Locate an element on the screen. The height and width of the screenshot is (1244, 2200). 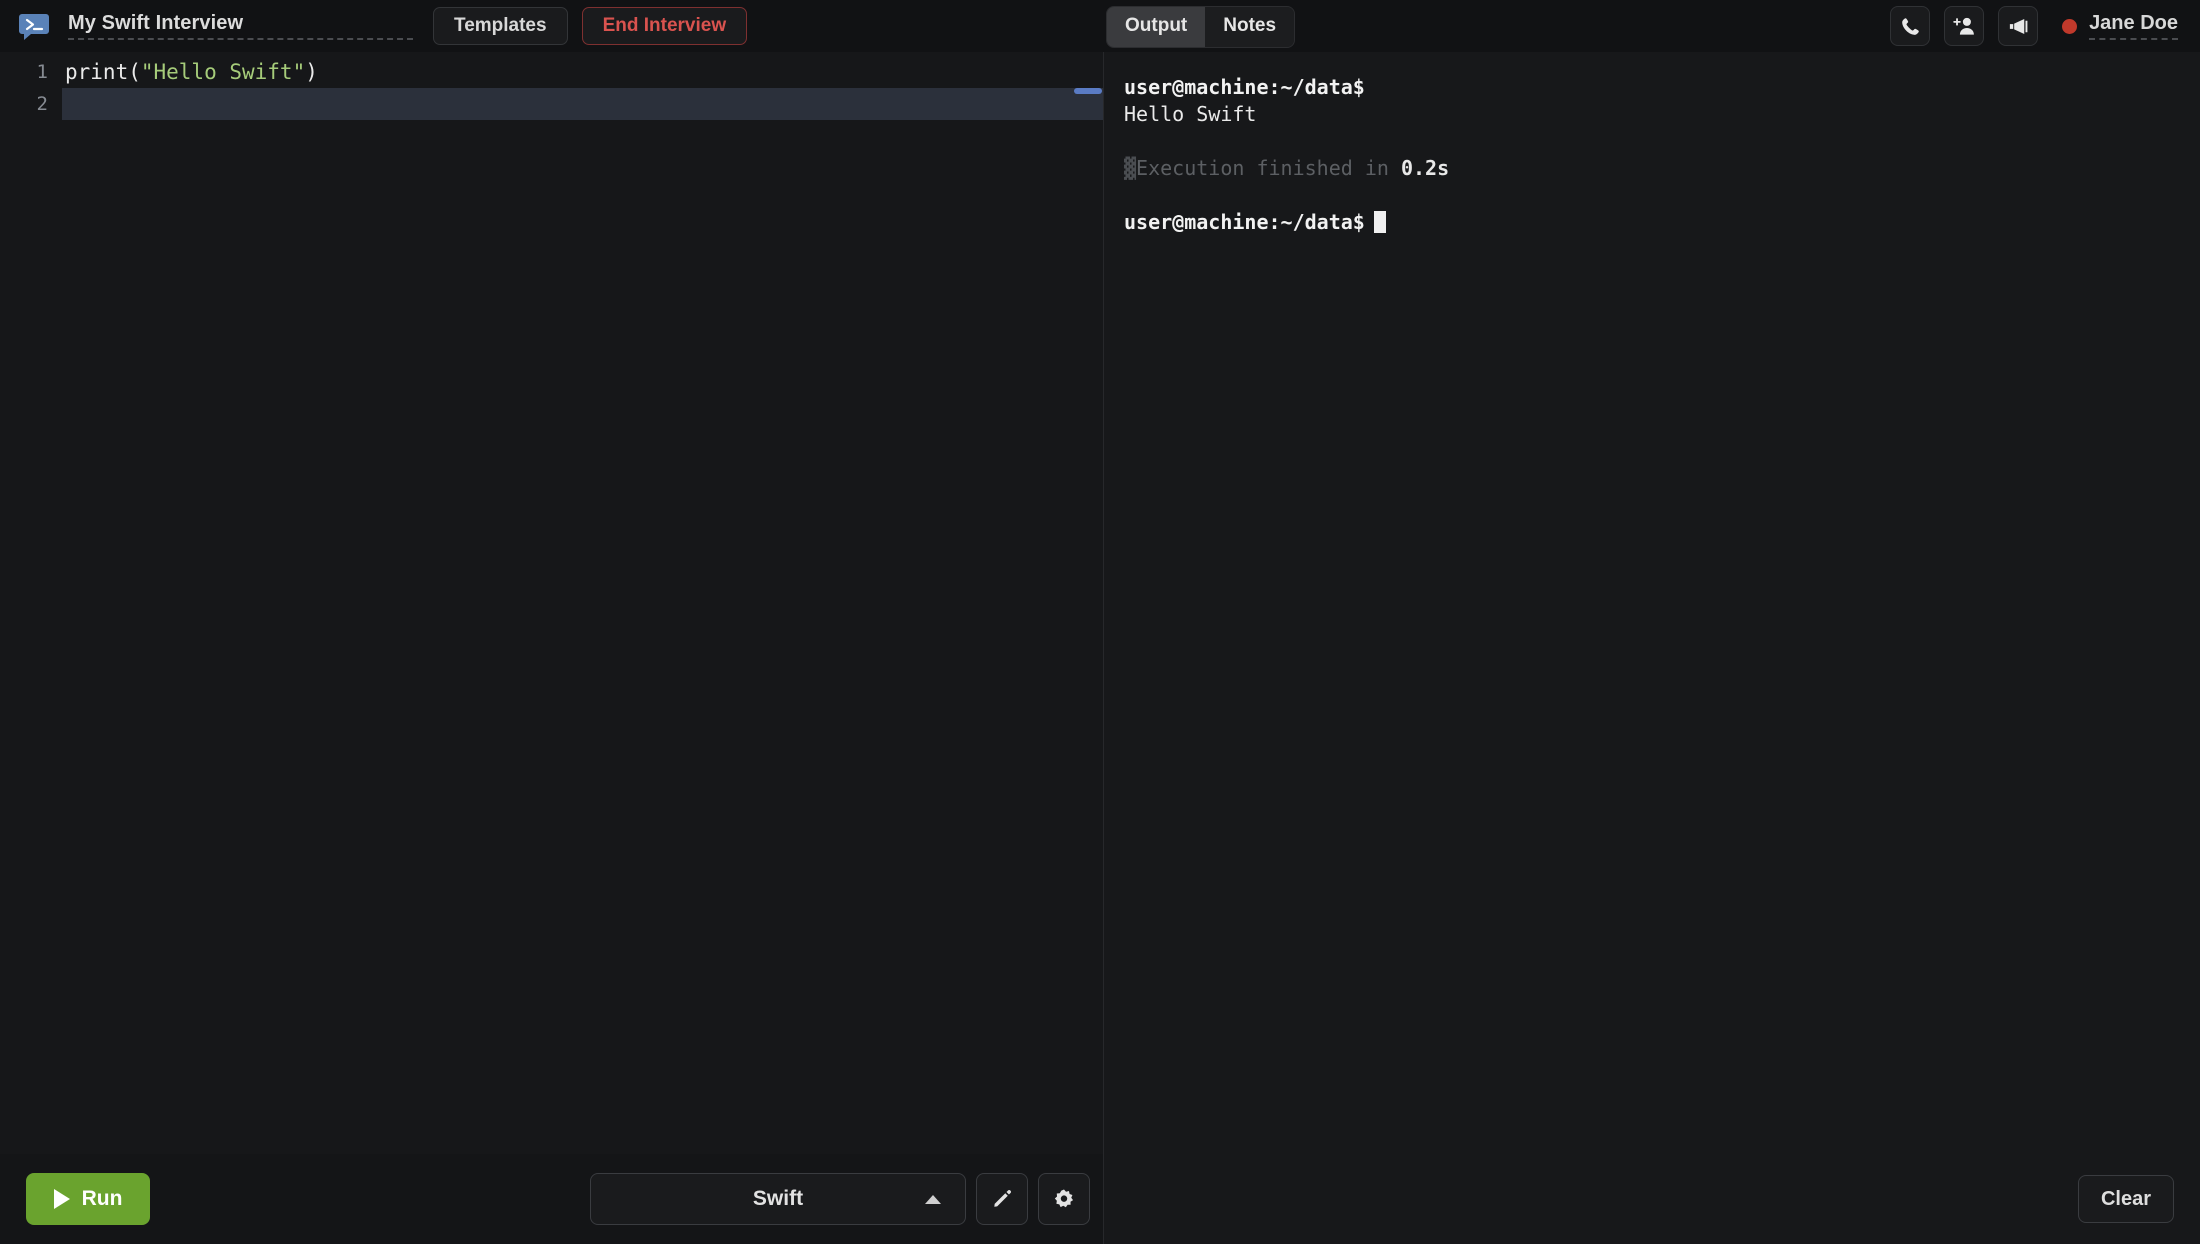
terminal-bubble-icon is located at coordinates (34, 26).